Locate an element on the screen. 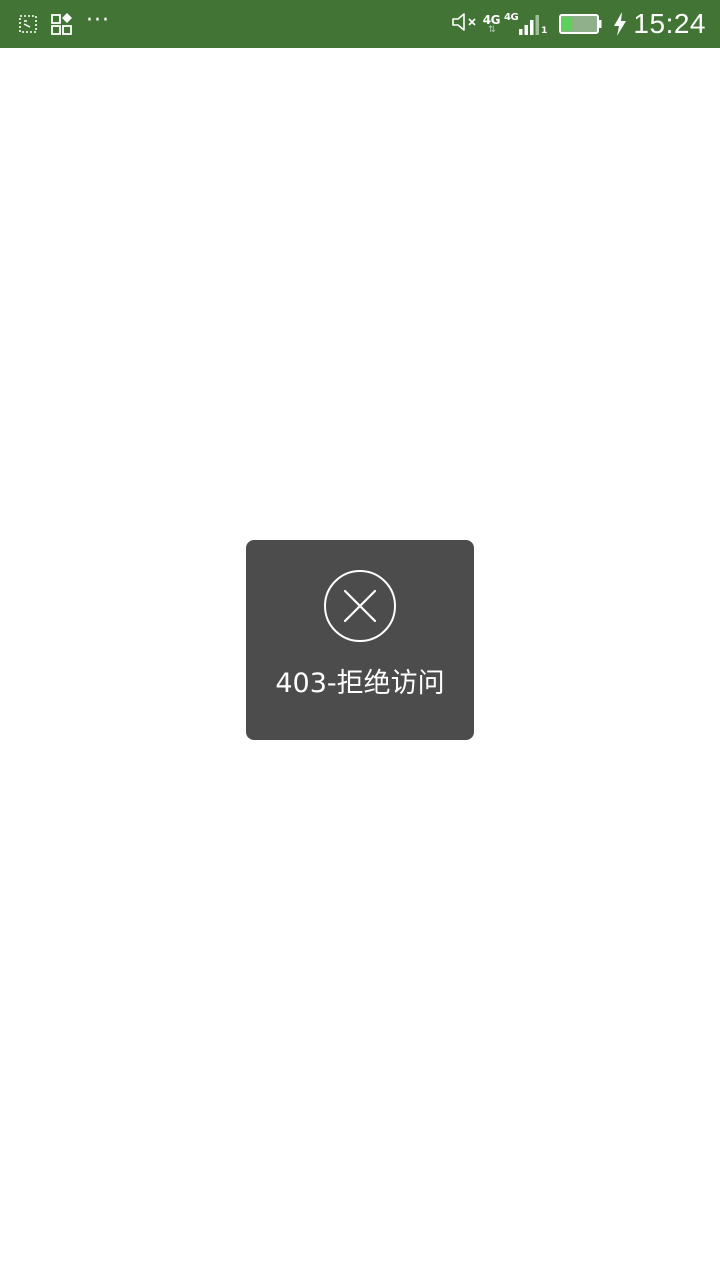 The image size is (720, 1280). clock: 15:24 is located at coordinates (669, 23).